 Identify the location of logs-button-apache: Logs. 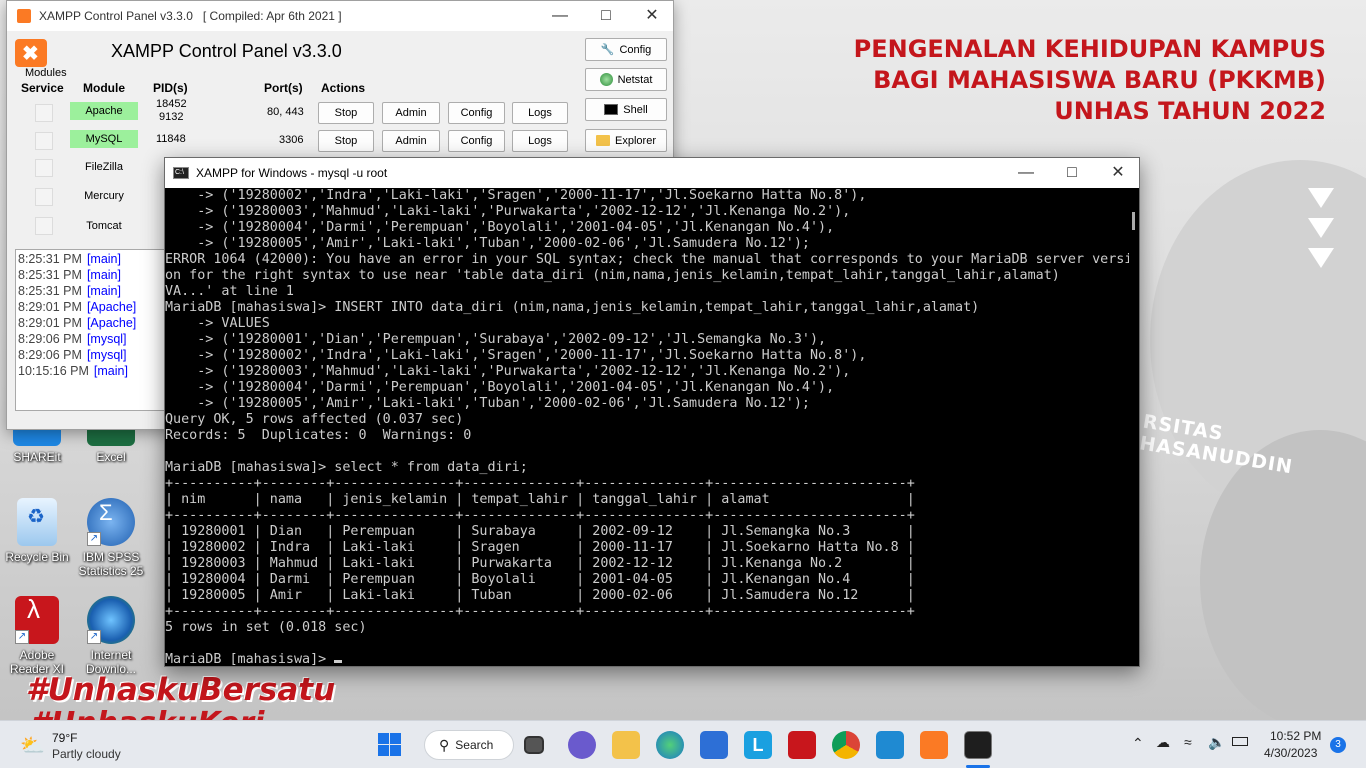
(540, 113).